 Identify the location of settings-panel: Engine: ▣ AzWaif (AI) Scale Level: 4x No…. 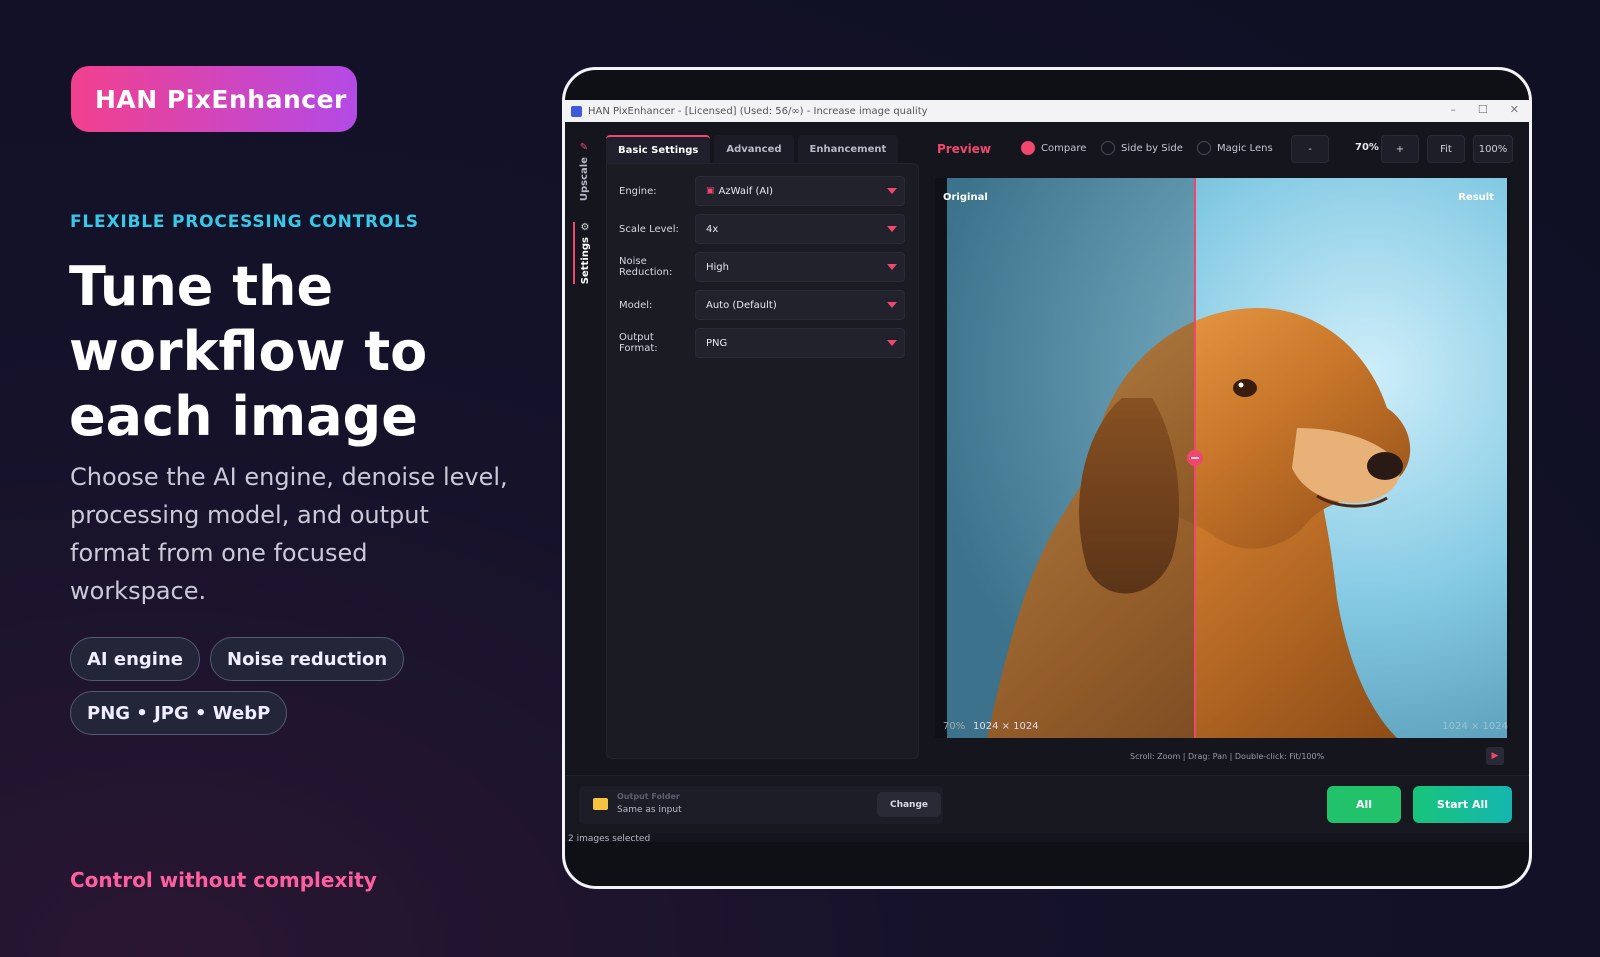
(762, 461).